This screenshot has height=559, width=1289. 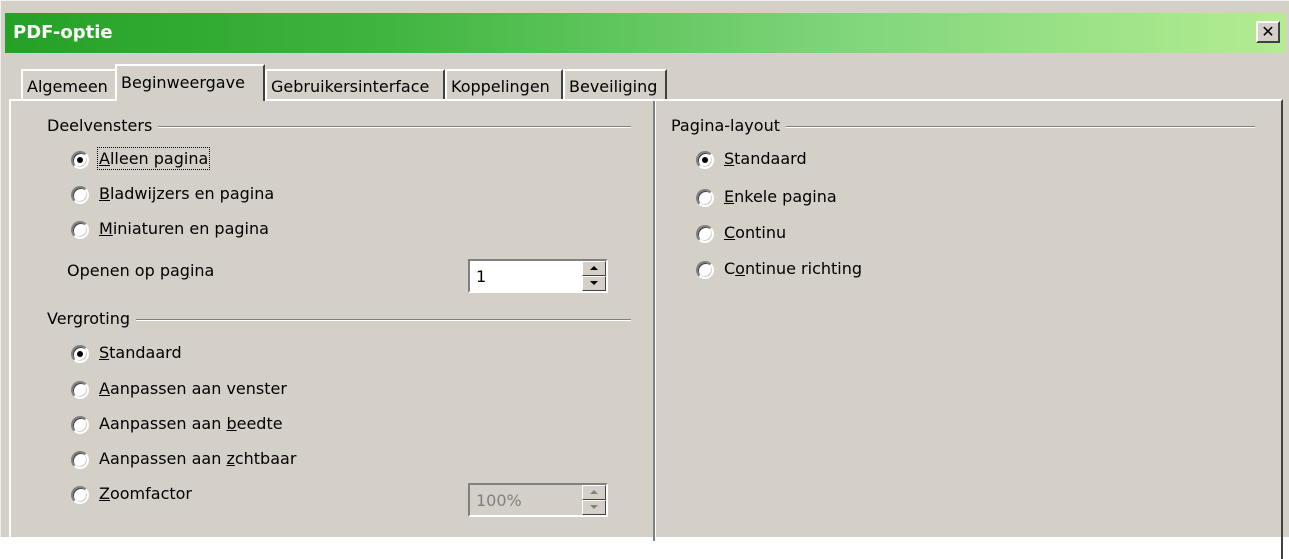 What do you see at coordinates (350, 86) in the screenshot?
I see `tab-label: Gebruikersinterface` at bounding box center [350, 86].